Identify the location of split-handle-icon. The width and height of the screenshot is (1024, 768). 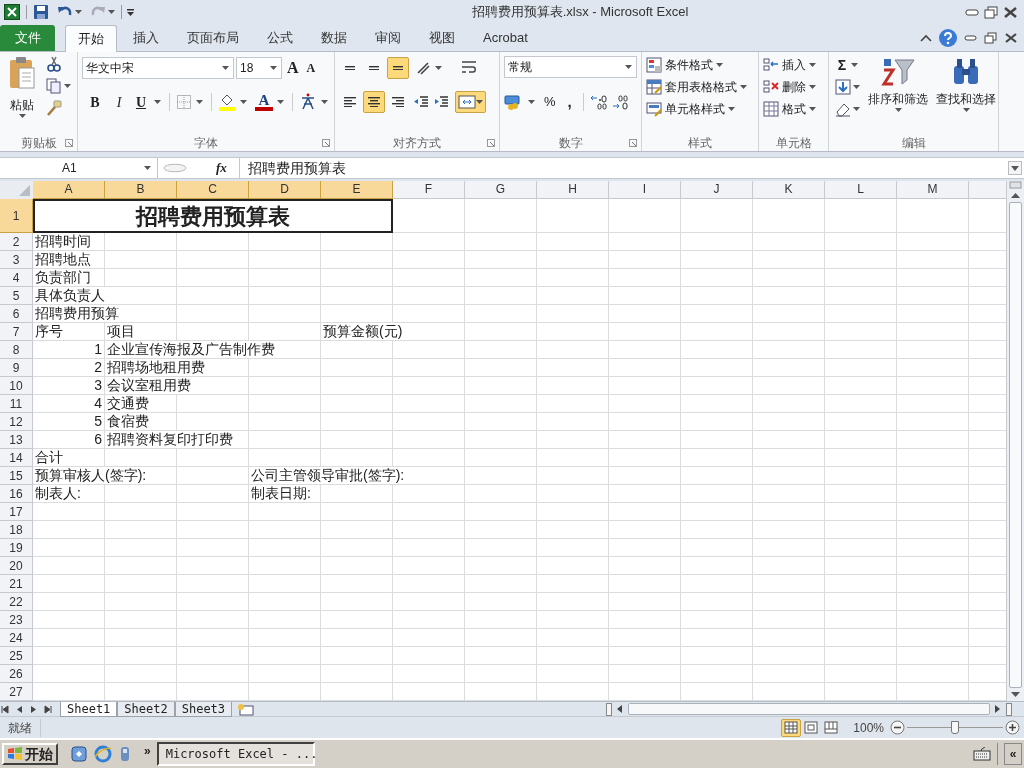
(1009, 709).